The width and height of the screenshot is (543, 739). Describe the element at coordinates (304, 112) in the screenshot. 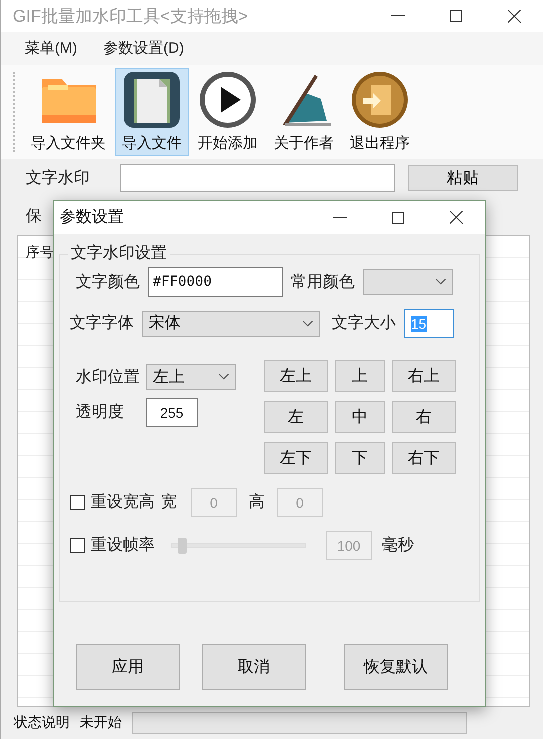

I see `toolbar-button: 关于作者` at that location.